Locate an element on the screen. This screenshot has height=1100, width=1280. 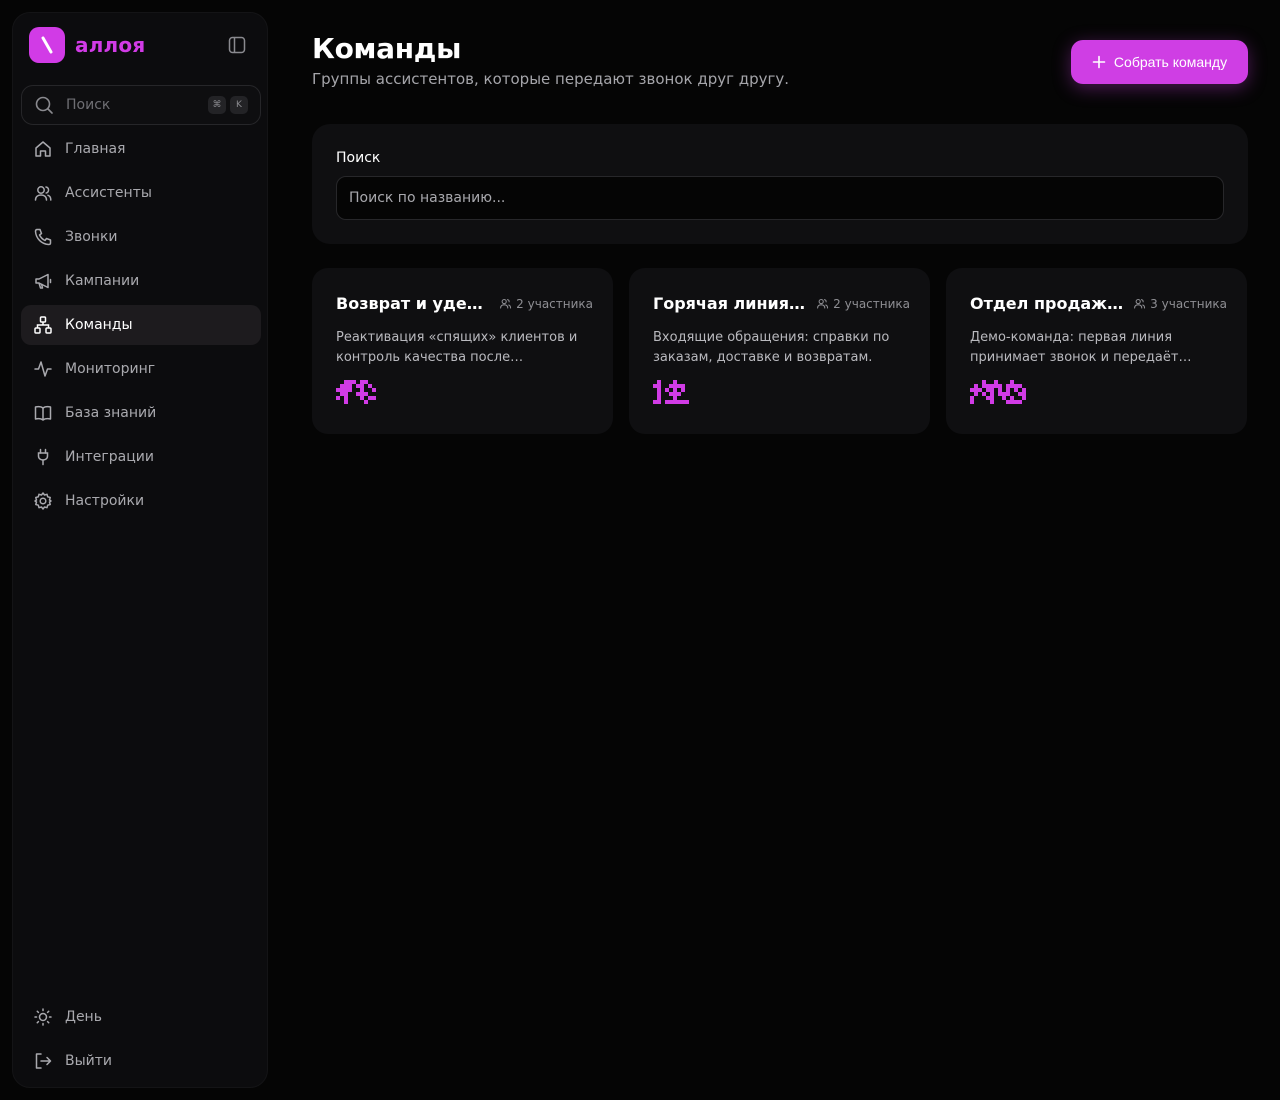
sidebar-search-placeholder: Поиск is located at coordinates (88, 105).